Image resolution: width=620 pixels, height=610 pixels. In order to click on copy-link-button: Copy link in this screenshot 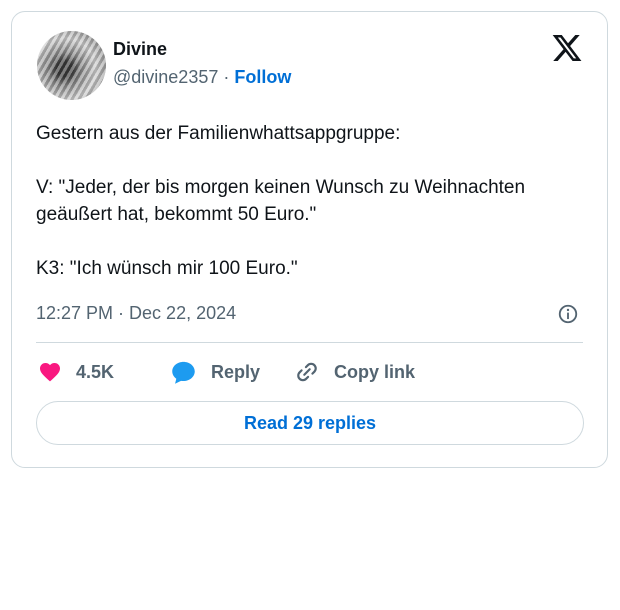, I will do `click(354, 372)`.